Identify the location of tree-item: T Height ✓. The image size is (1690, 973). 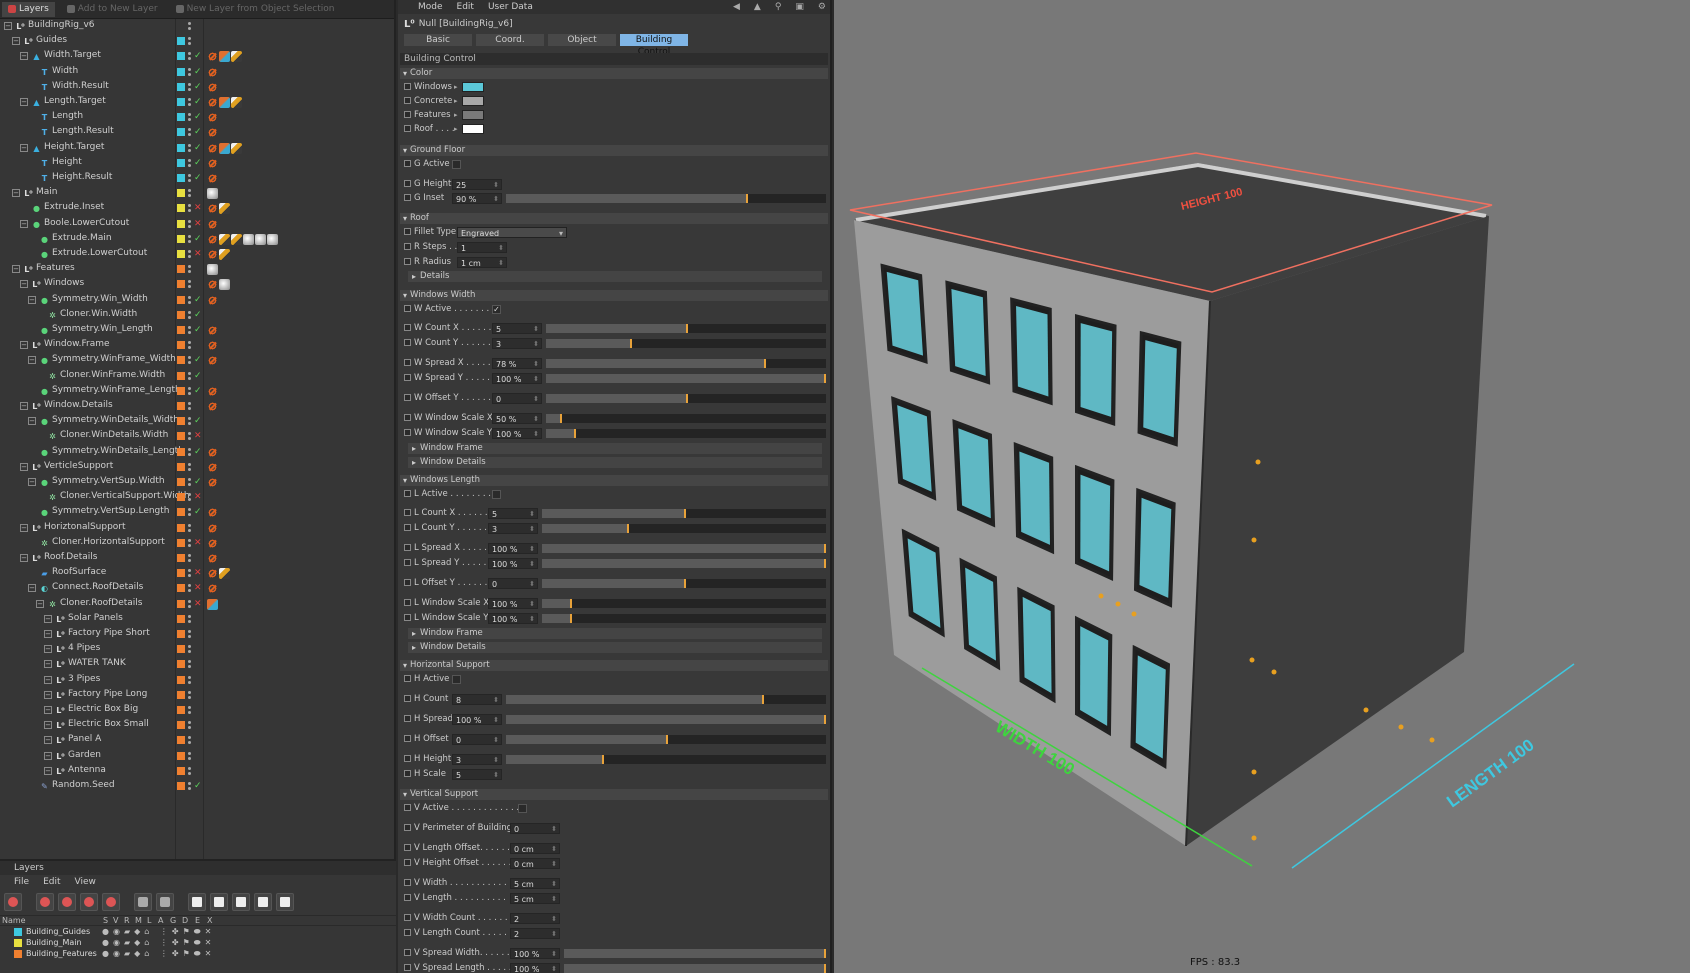
(198, 163).